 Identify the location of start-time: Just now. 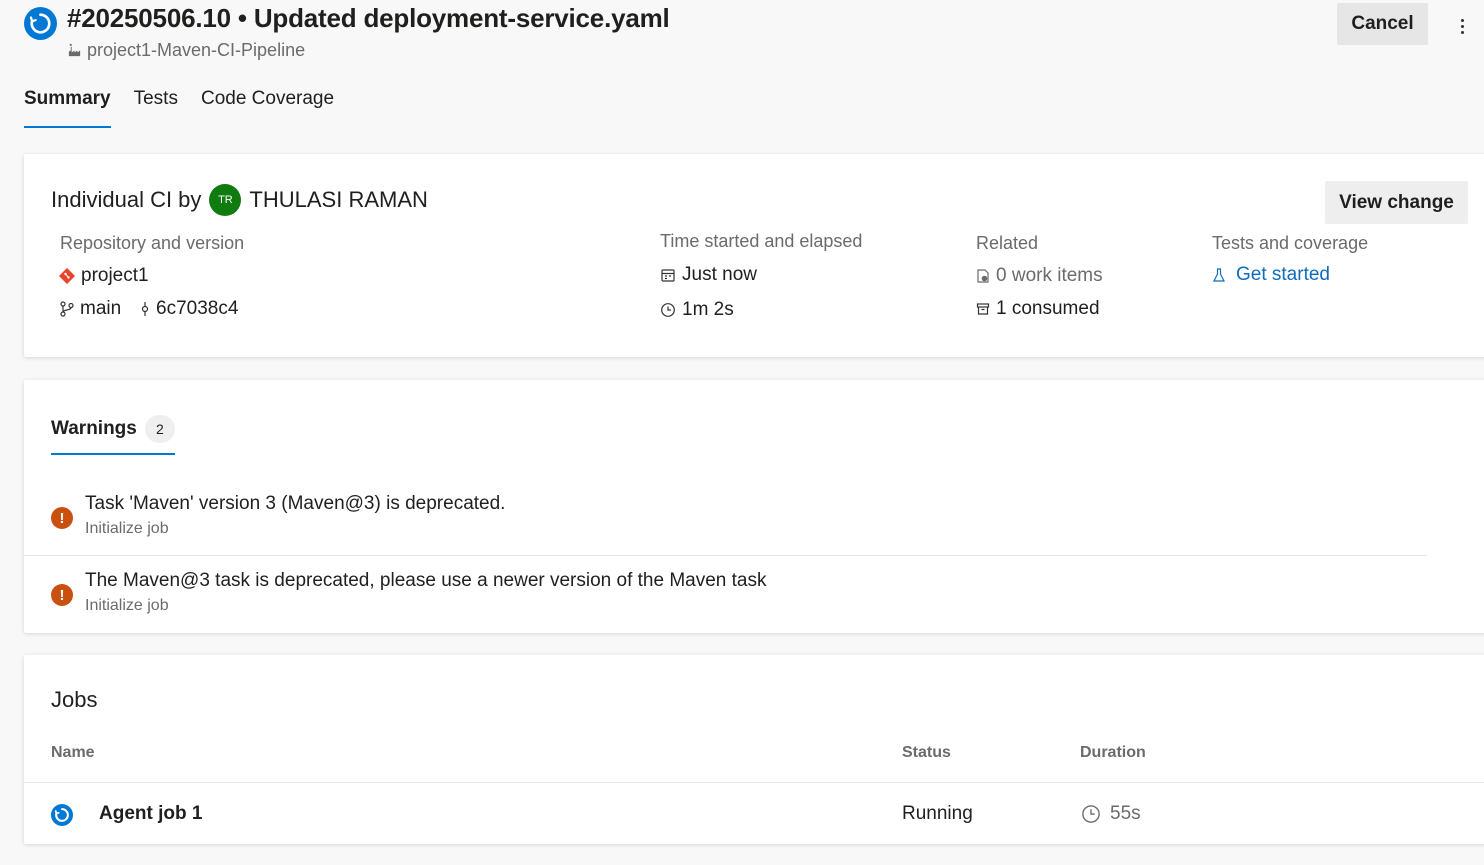
(708, 275).